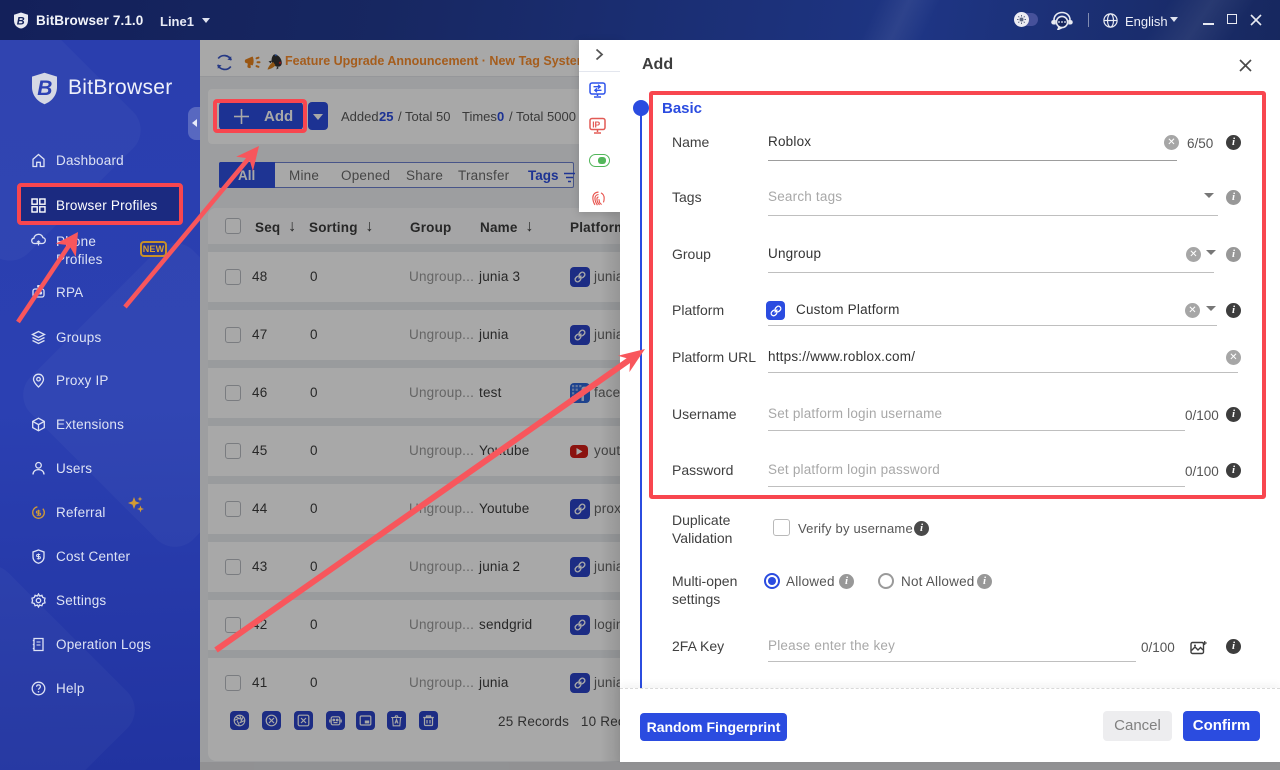 Image resolution: width=1280 pixels, height=770 pixels. I want to click on svg-text: IP, so click(596, 124).